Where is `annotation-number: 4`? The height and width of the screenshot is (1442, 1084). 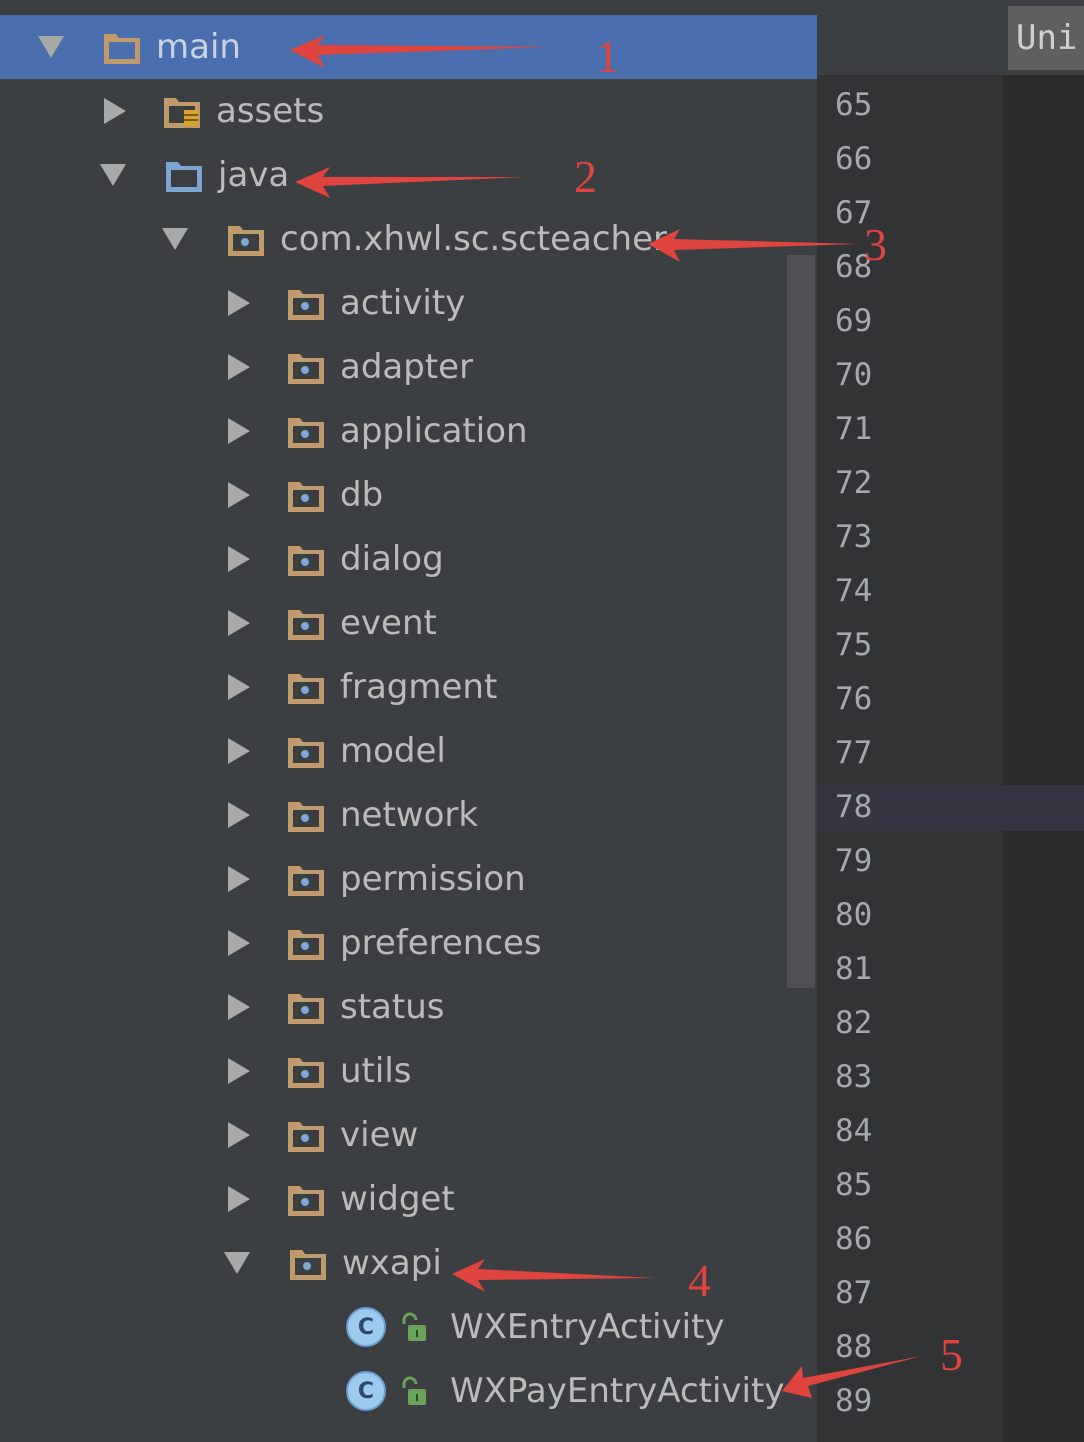 annotation-number: 4 is located at coordinates (699, 1280).